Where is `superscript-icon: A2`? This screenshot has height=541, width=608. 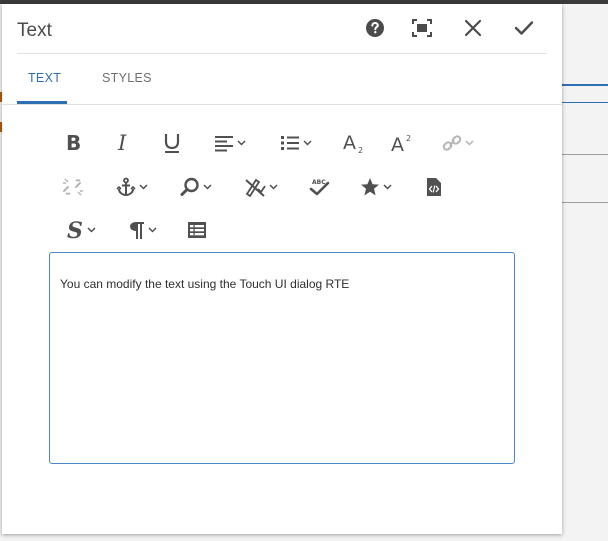
superscript-icon: A2 is located at coordinates (402, 143).